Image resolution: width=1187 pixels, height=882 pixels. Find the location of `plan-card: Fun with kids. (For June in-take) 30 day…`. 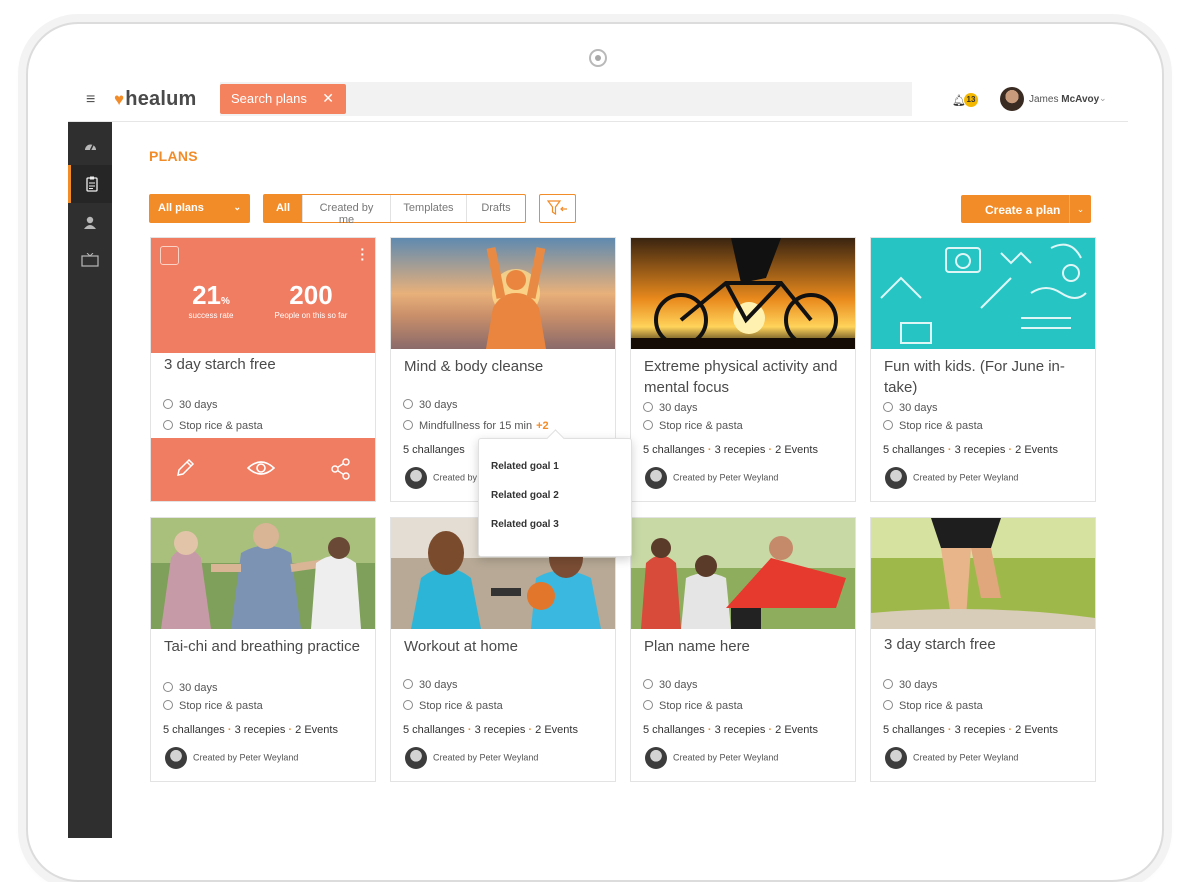

plan-card: Fun with kids. (For June in-take) 30 day… is located at coordinates (983, 369).